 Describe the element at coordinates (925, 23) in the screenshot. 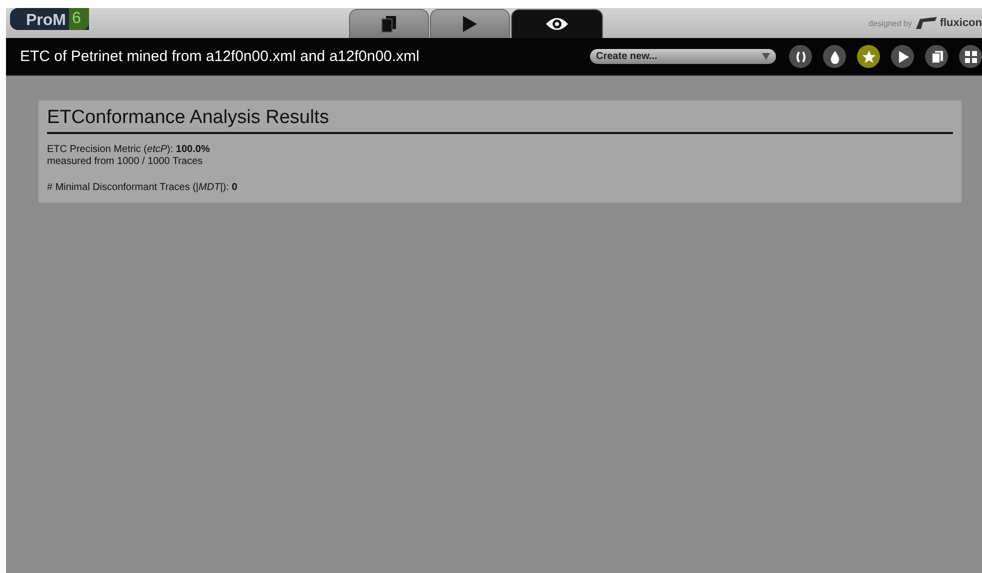

I see `flag-icon` at that location.